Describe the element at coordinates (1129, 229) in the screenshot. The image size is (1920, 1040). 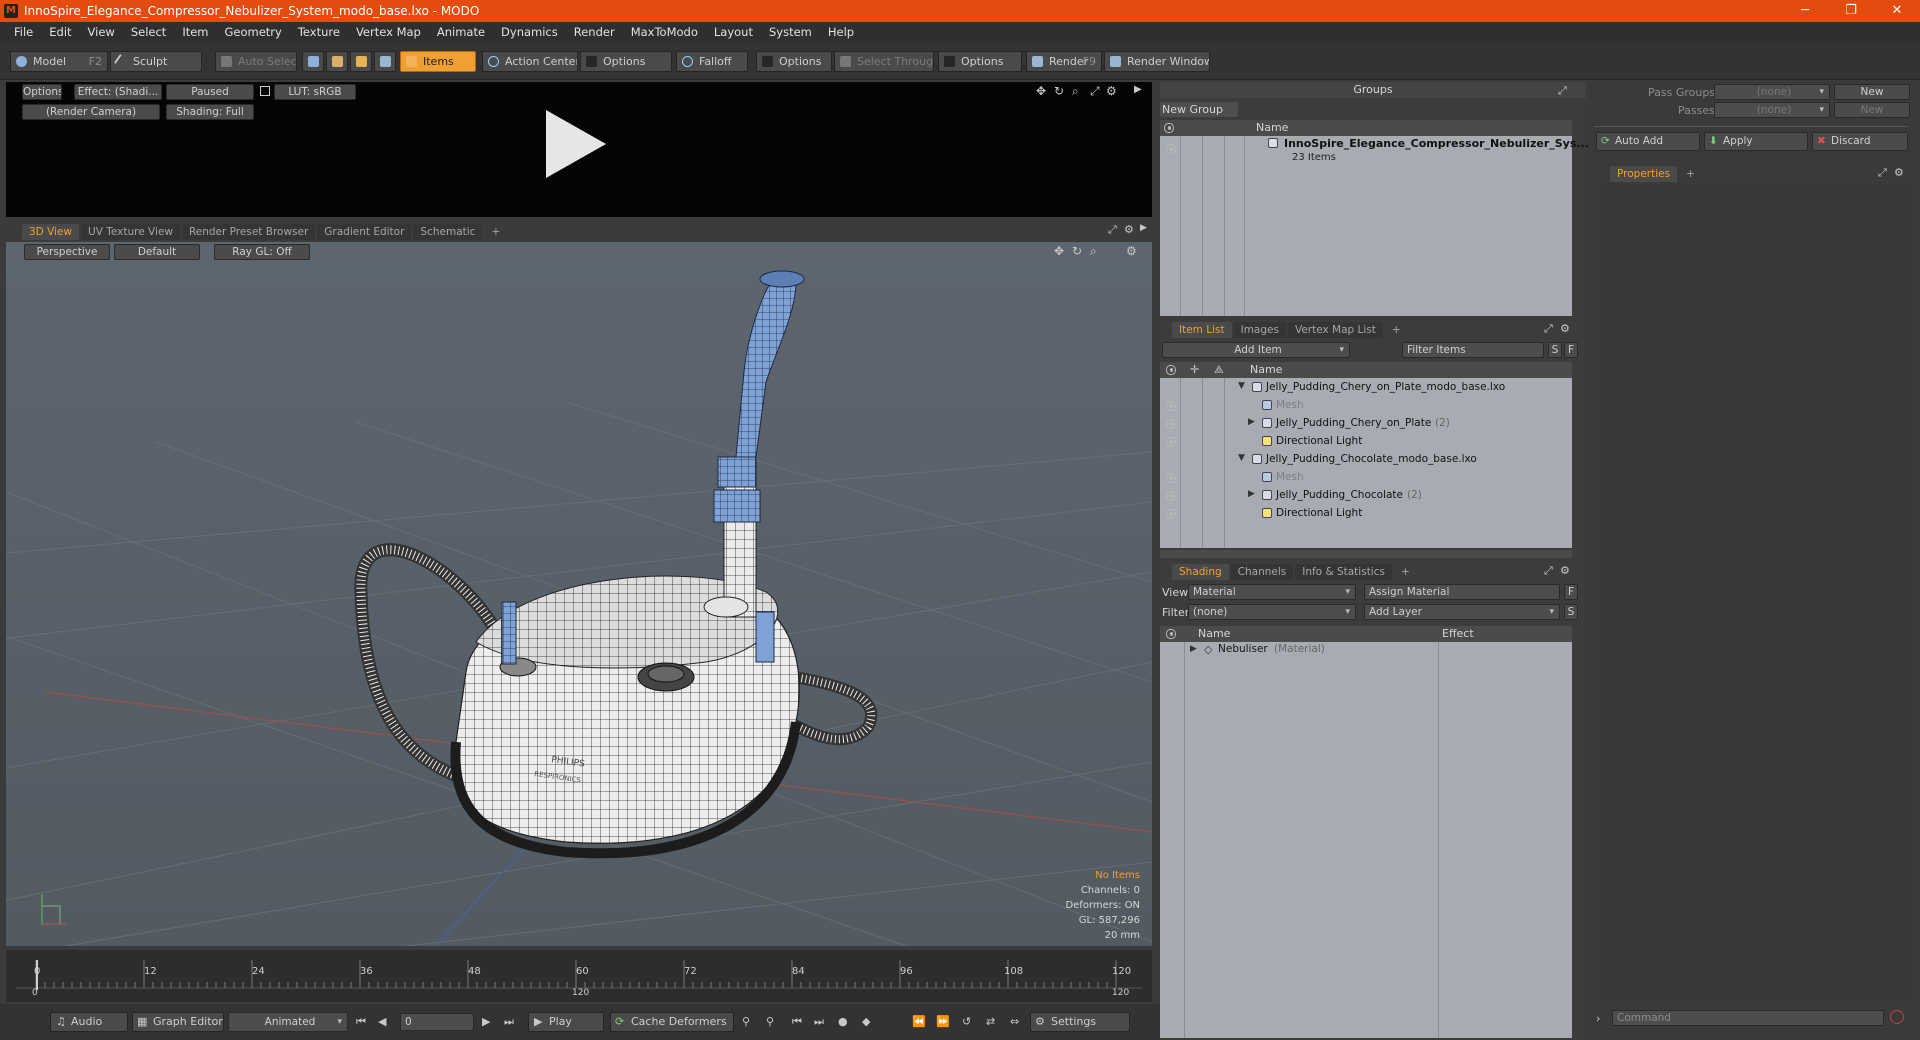
I see `viewport-gear-icon: ⚙` at that location.